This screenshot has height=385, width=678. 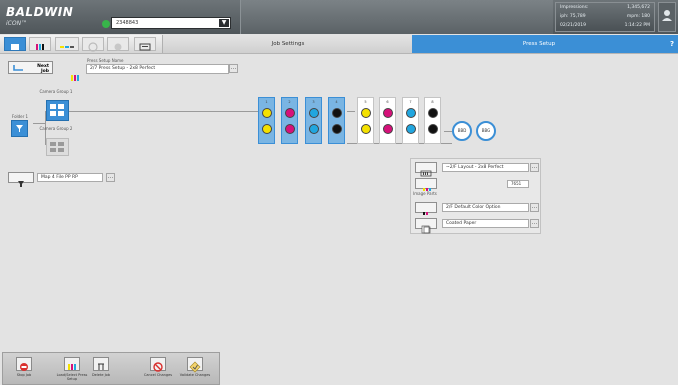 I want to click on cancel-icon, so click(x=158, y=367).